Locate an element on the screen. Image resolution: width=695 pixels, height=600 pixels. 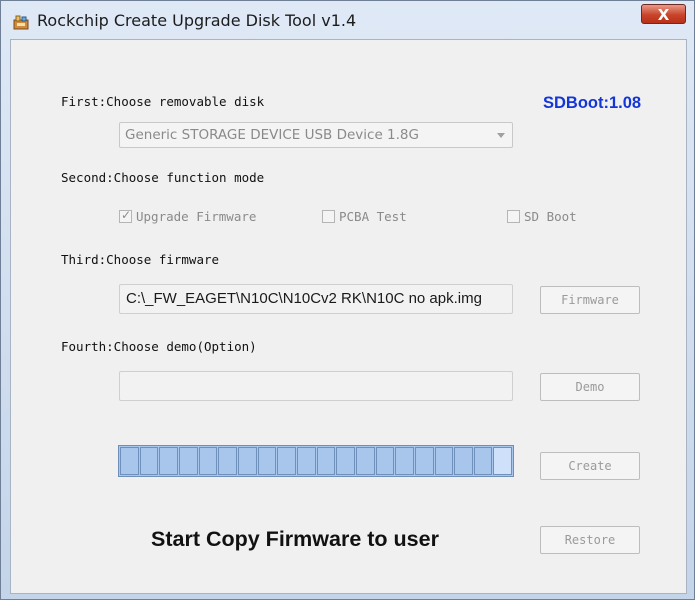
checkbox-sd-boot: SD Boot is located at coordinates (542, 216).